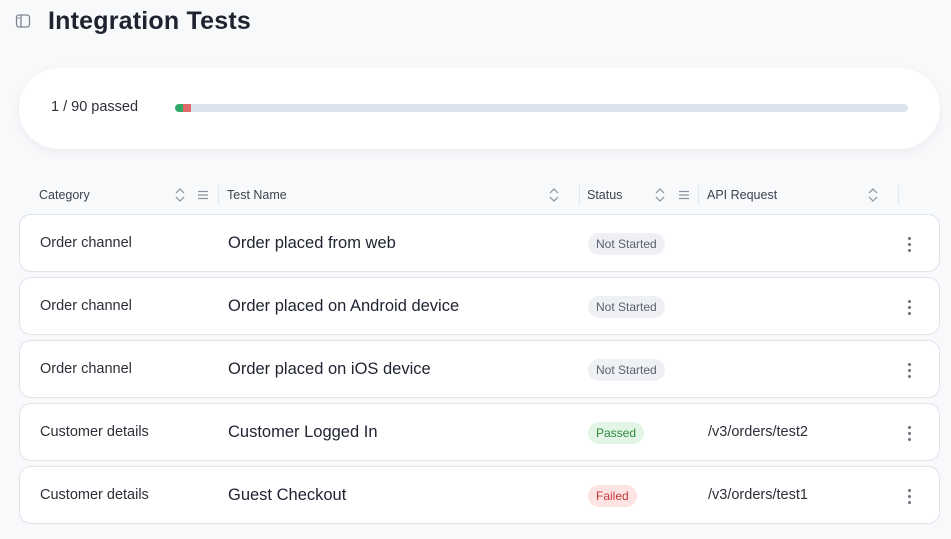 This screenshot has height=539, width=951. I want to click on column-menu-status-icon, so click(684, 195).